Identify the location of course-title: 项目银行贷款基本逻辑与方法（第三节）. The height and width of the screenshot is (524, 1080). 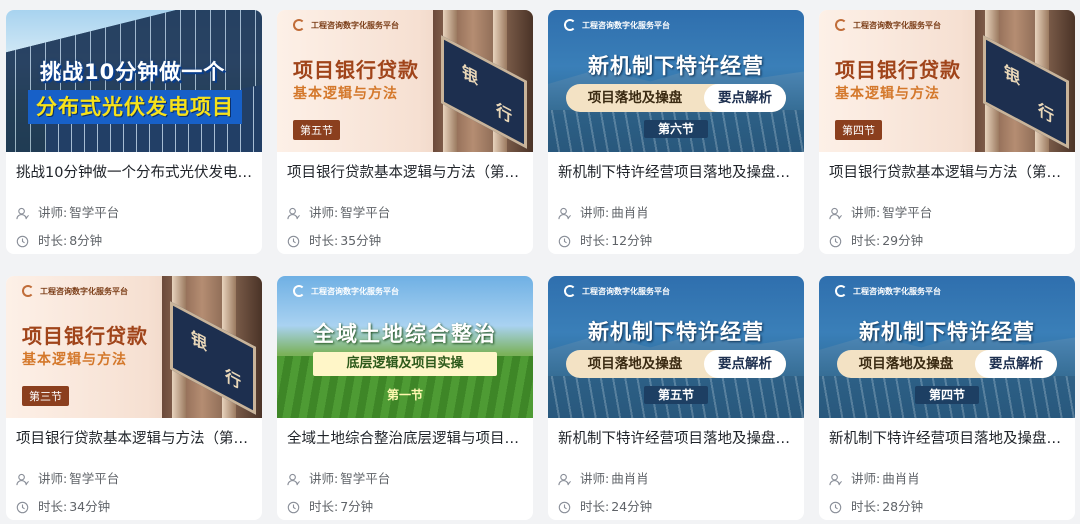
(134, 439).